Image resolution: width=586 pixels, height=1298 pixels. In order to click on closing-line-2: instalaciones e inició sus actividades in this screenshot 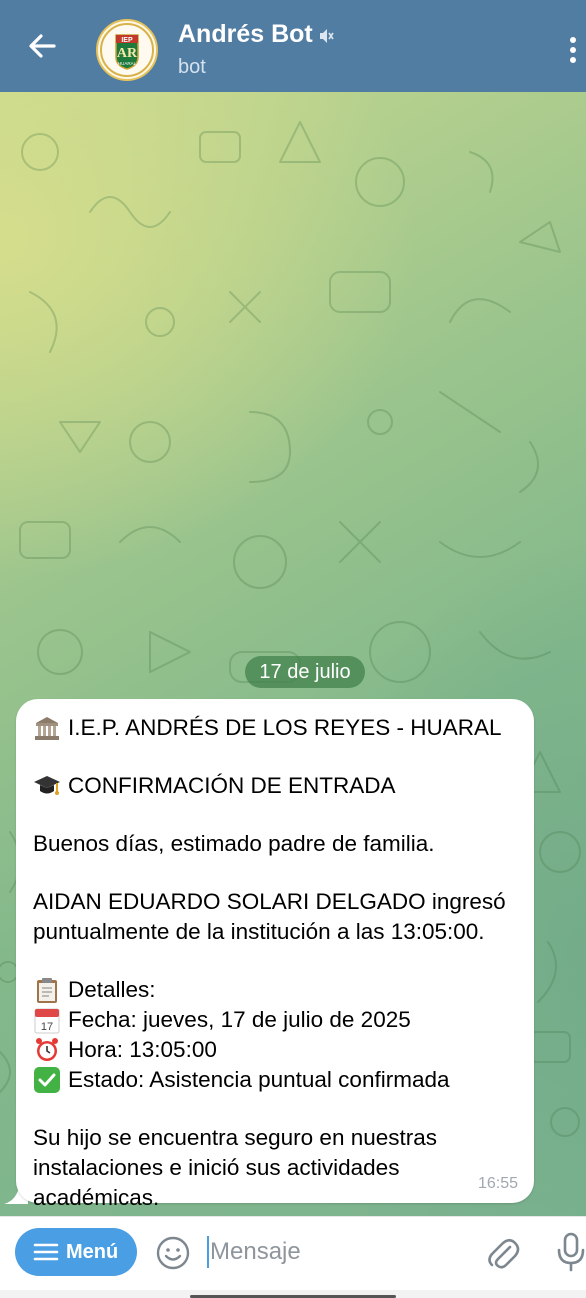, I will do `click(216, 1167)`.